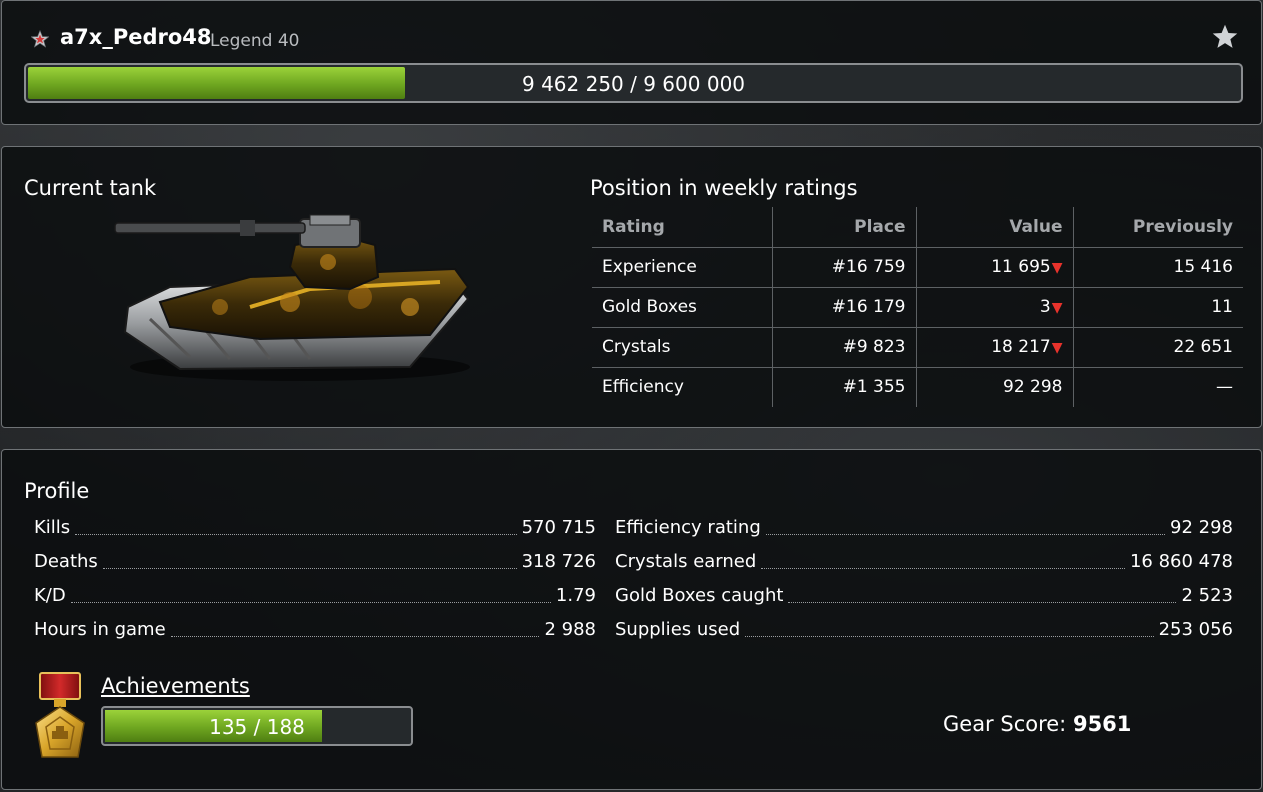 This screenshot has width=1263, height=792. What do you see at coordinates (688, 527) in the screenshot?
I see `stat-label: Efficiency rating` at bounding box center [688, 527].